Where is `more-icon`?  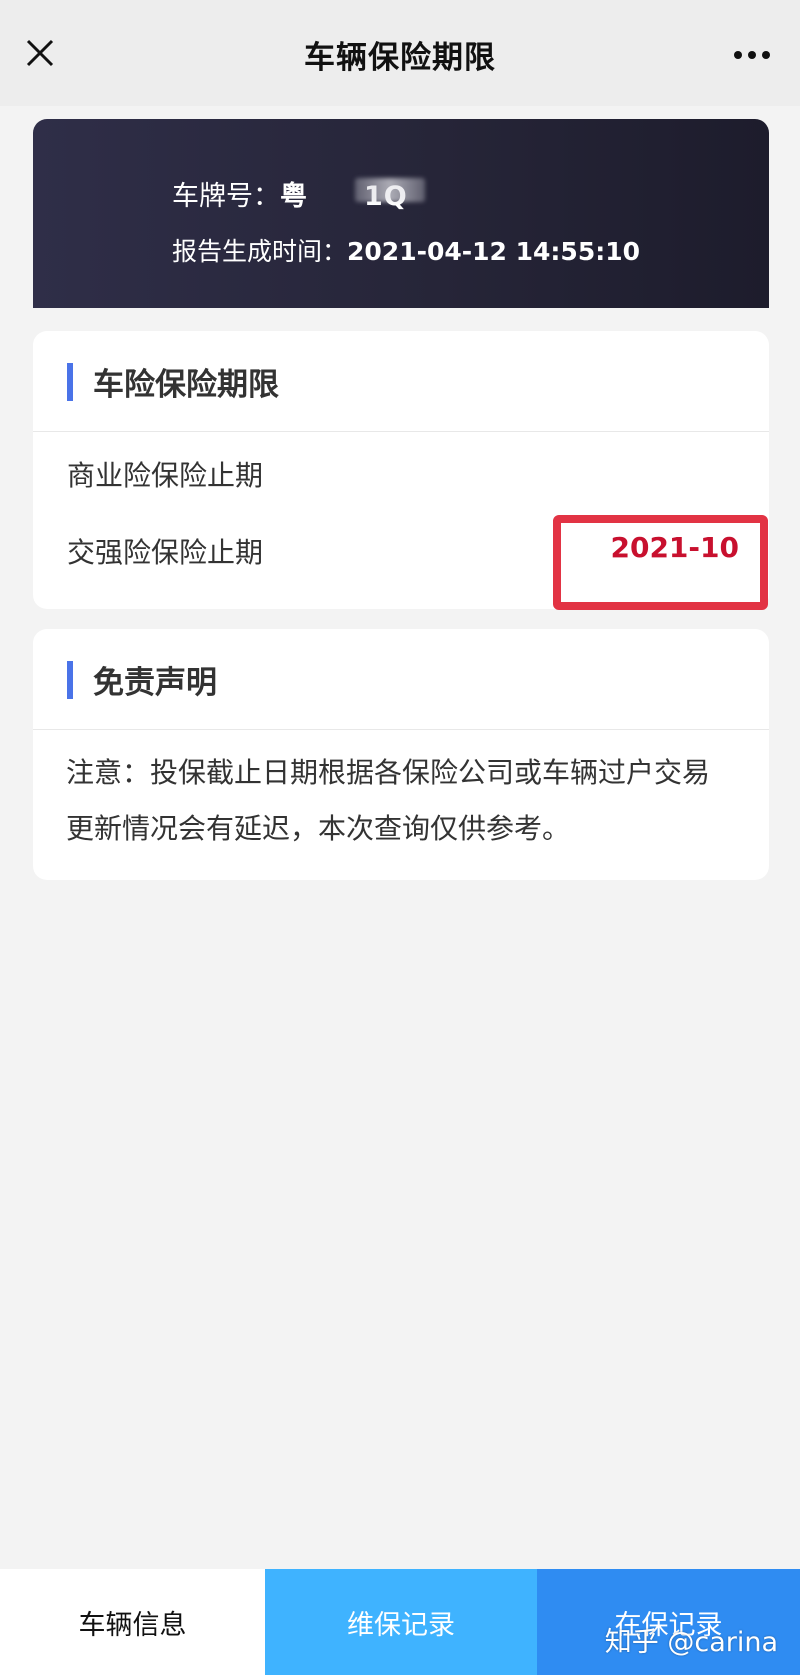 more-icon is located at coordinates (752, 55).